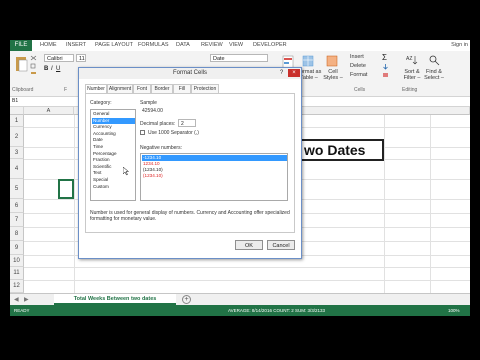  What do you see at coordinates (49, 111) in the screenshot?
I see `column-header-a: A` at bounding box center [49, 111].